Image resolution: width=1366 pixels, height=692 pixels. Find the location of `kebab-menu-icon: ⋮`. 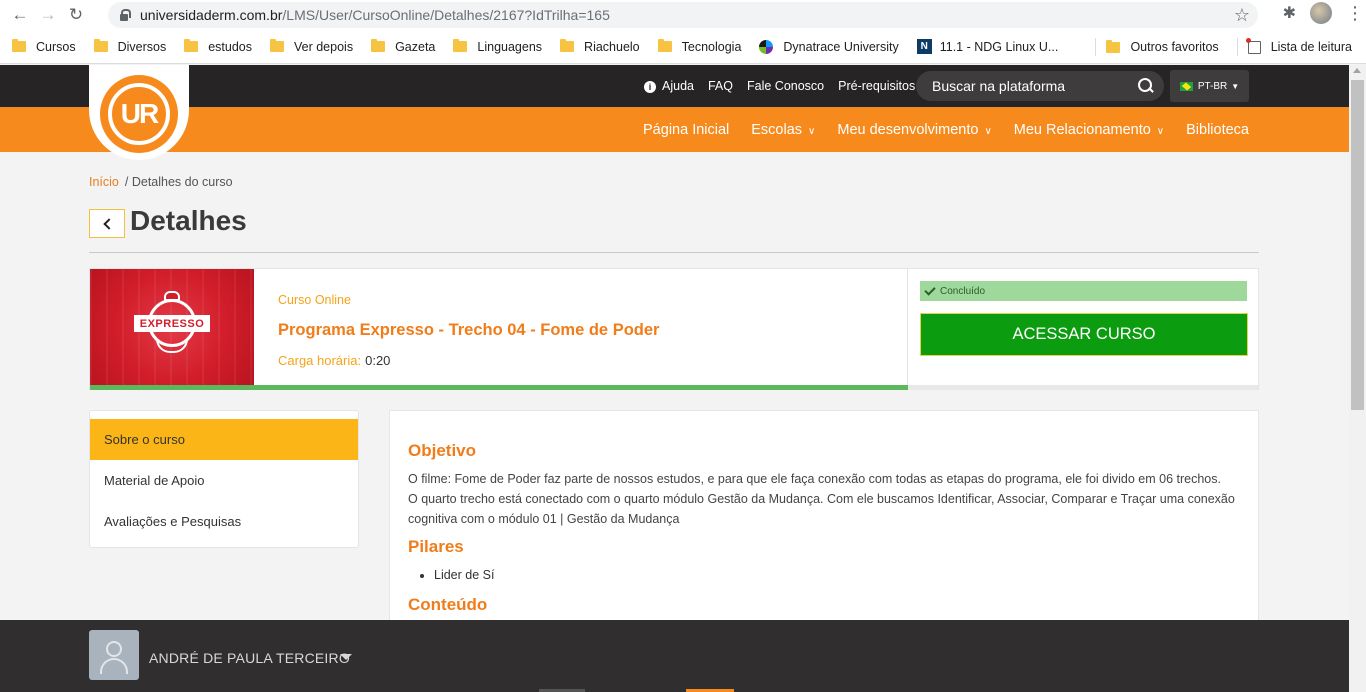

kebab-menu-icon: ⋮ is located at coordinates (1355, 13).